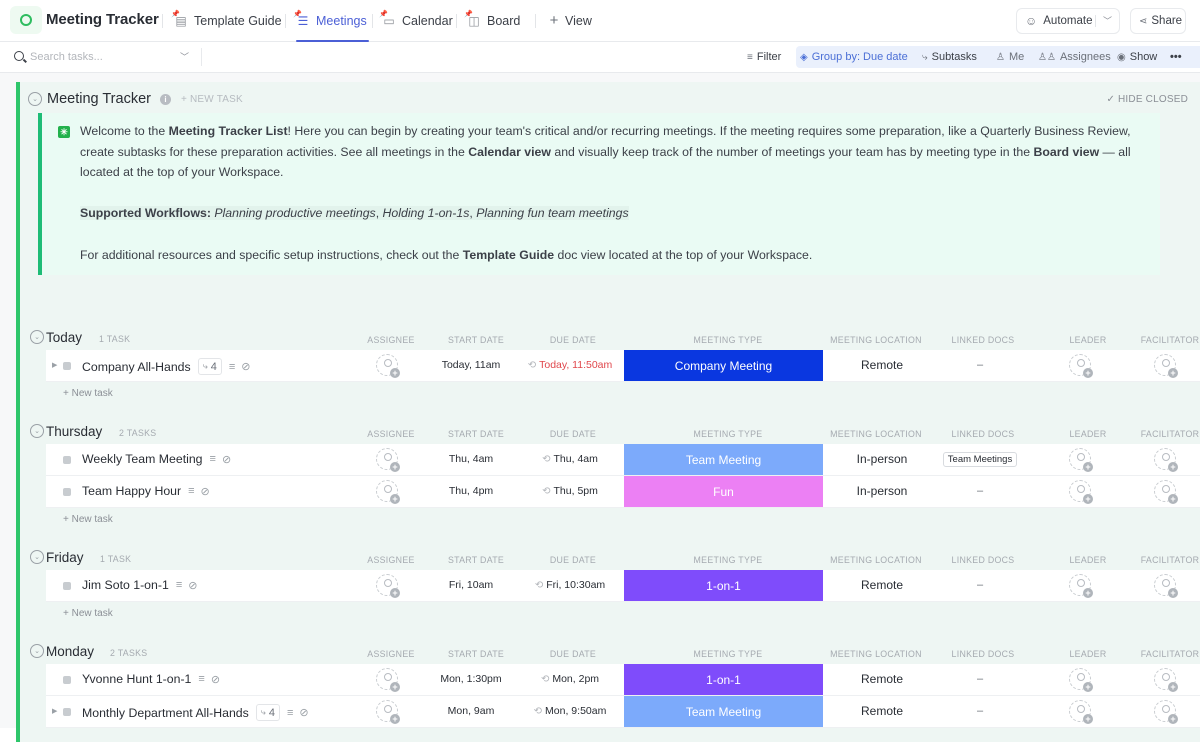 The image size is (1200, 742). I want to click on task-name: Yvonne Hunt 1-on-1, so click(136, 679).